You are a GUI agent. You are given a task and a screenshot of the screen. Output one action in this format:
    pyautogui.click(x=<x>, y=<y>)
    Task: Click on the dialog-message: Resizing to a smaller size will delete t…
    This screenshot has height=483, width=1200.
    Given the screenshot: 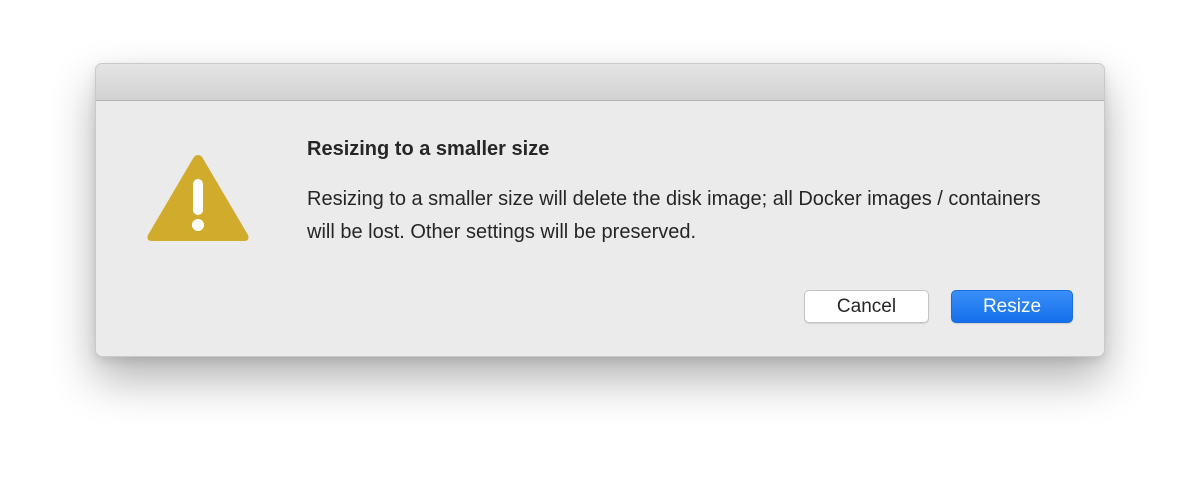 What is the action you would take?
    pyautogui.click(x=674, y=215)
    